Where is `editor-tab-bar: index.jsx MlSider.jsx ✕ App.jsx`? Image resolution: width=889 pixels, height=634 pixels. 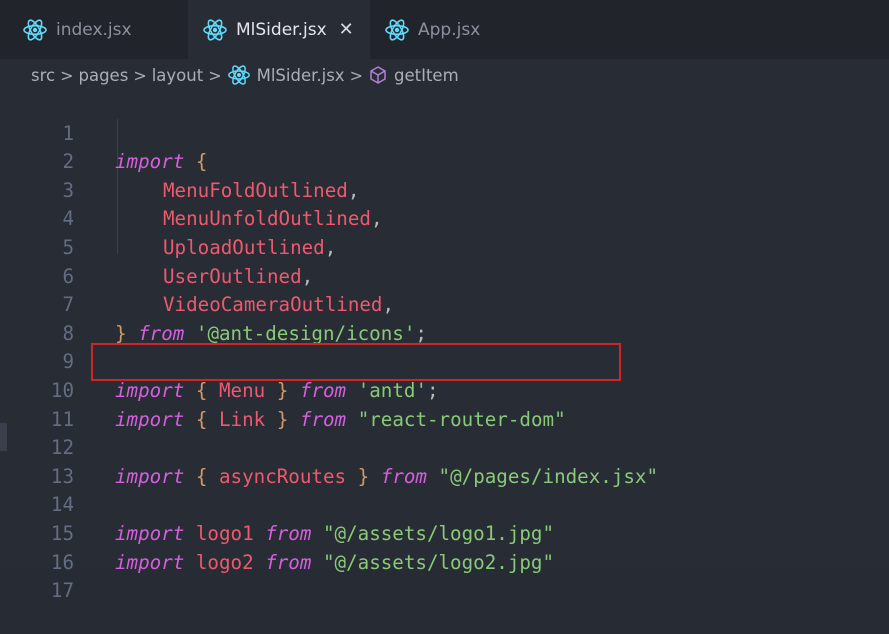 editor-tab-bar: index.jsx MlSider.jsx ✕ App.jsx is located at coordinates (444, 29).